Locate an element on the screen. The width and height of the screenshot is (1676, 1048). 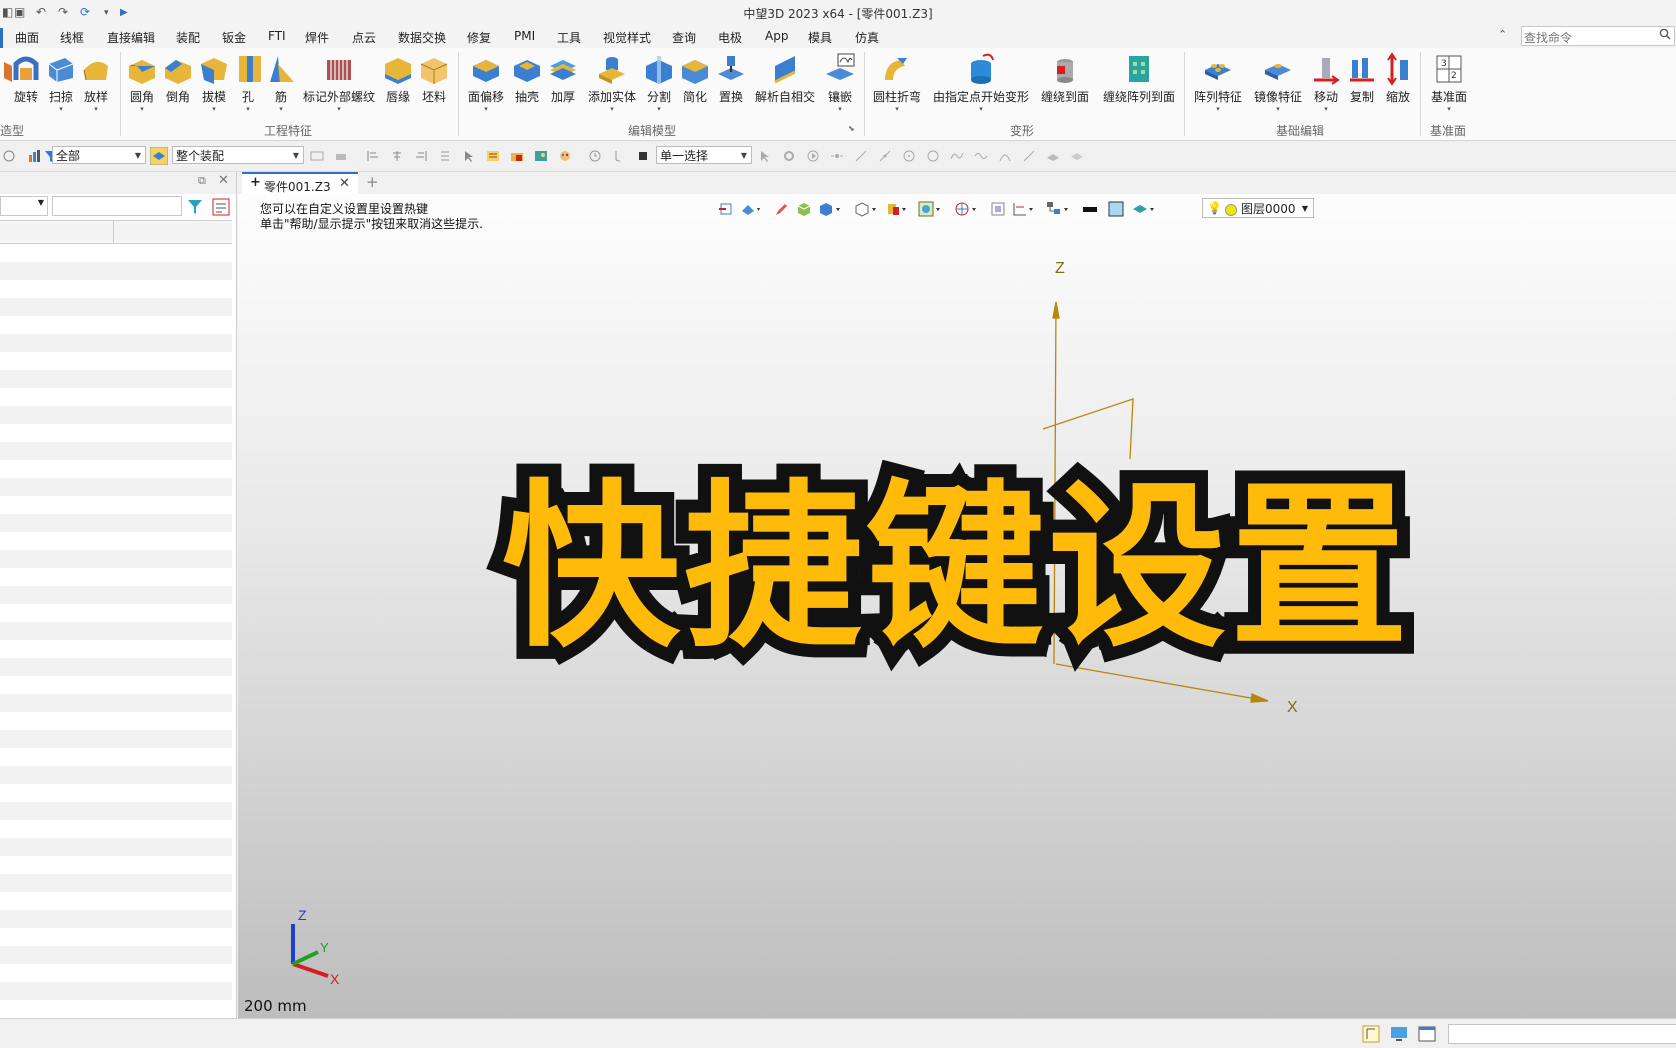
new-tab-icon: + is located at coordinates (372, 182).